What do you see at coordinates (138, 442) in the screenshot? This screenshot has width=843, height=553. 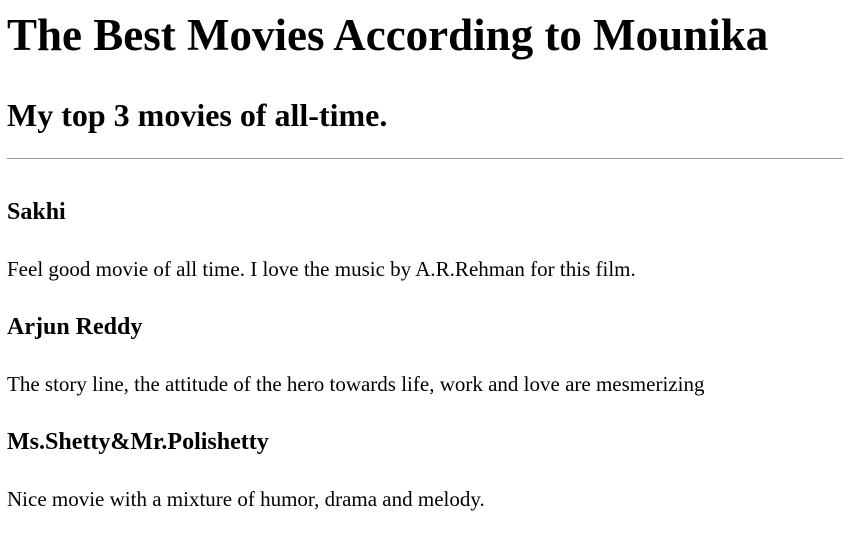 I see `movie-title-3: Ms.Shetty&Mr.Polishetty` at bounding box center [138, 442].